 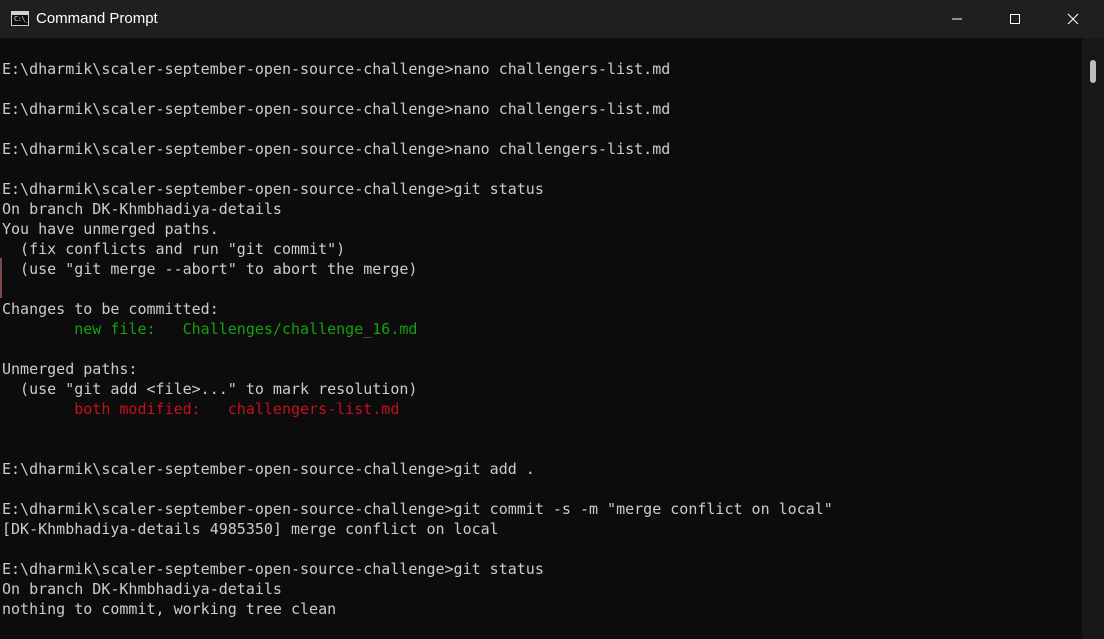 What do you see at coordinates (97, 18) in the screenshot?
I see `window-title: Command Prompt` at bounding box center [97, 18].